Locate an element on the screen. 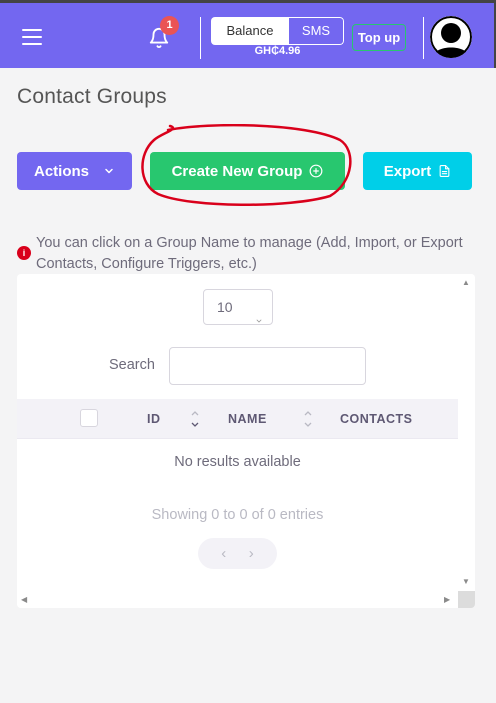  top-navbar: 1 Balance SMS GH₵4.96 Top up is located at coordinates (248, 34).